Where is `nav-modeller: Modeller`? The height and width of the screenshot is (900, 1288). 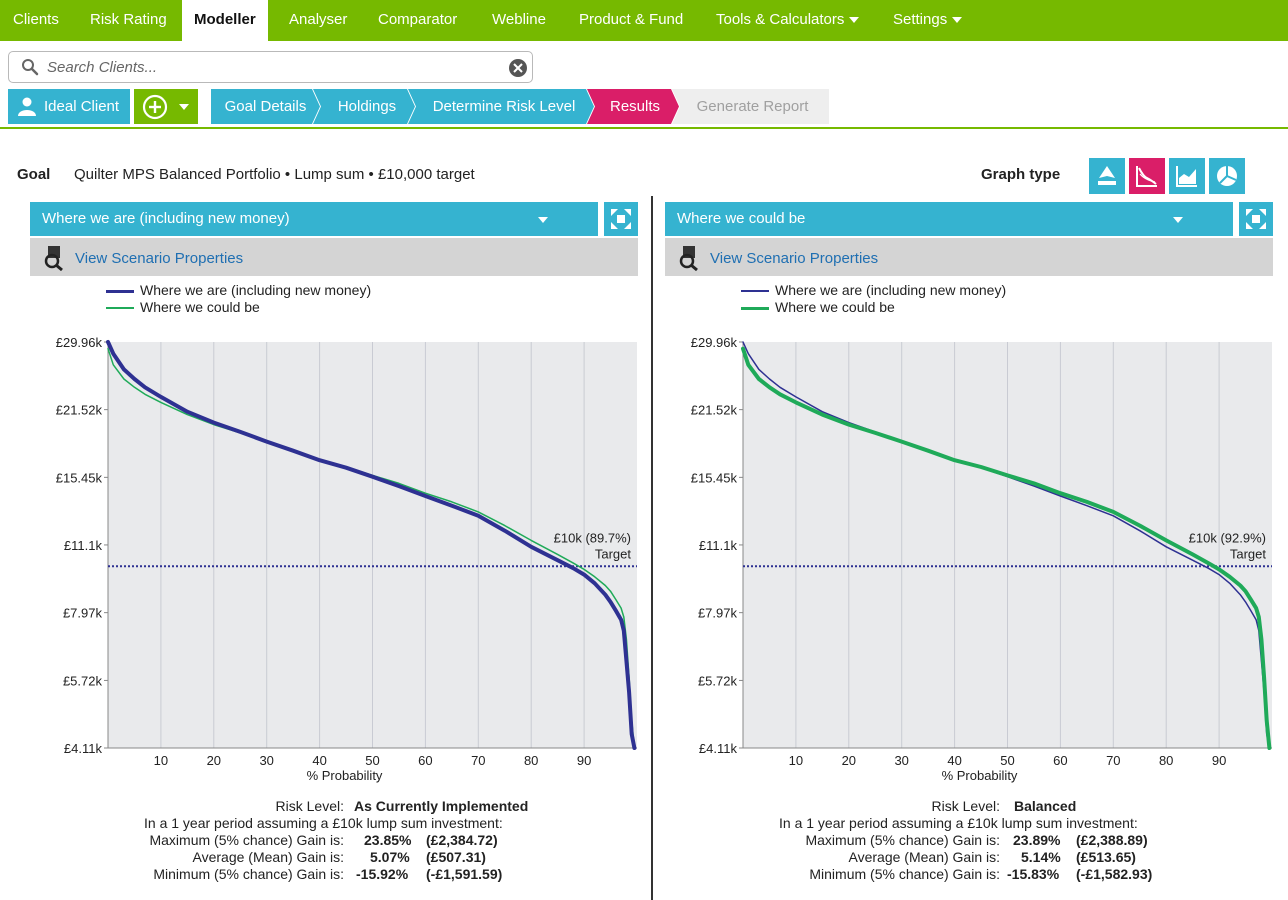 nav-modeller: Modeller is located at coordinates (225, 20).